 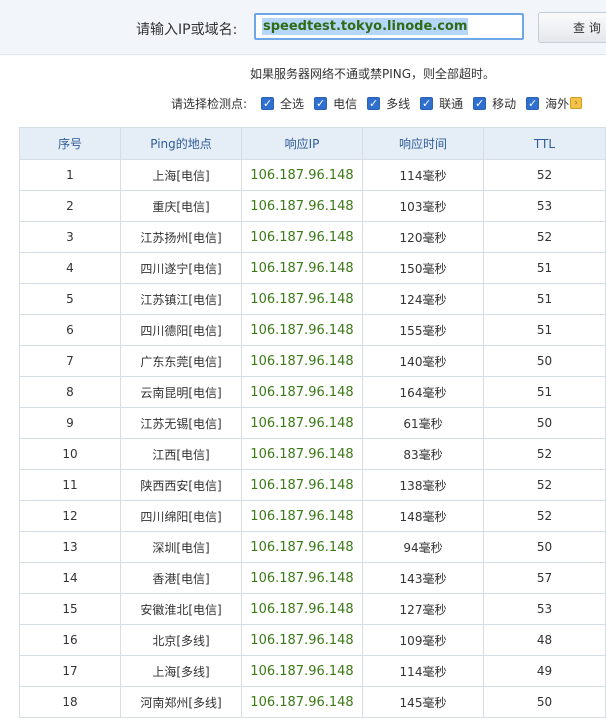 What do you see at coordinates (335, 103) in the screenshot?
I see `node-option-telecom: ✓ 电信` at bounding box center [335, 103].